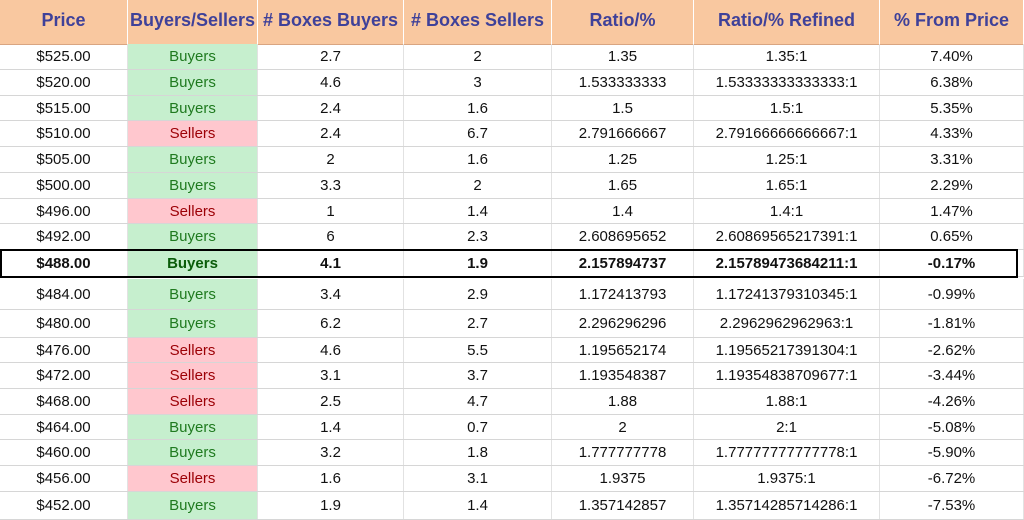  Describe the element at coordinates (952, 133) in the screenshot. I see `from-price-cell: 4.33%` at that location.